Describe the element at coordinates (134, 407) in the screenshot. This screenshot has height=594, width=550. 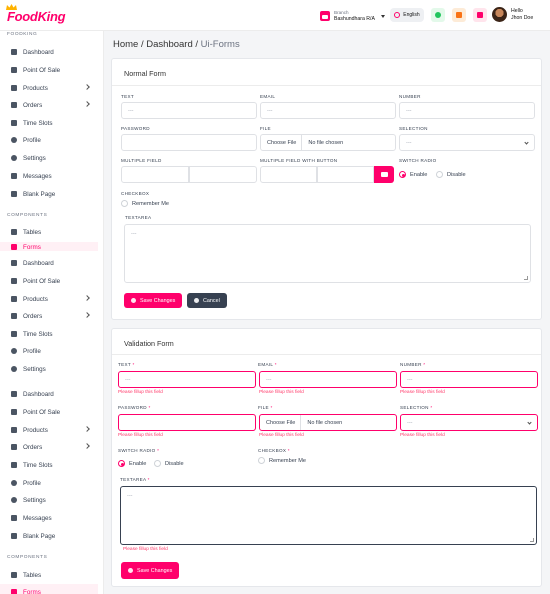
I see `password-label: PASSWORD *` at that location.